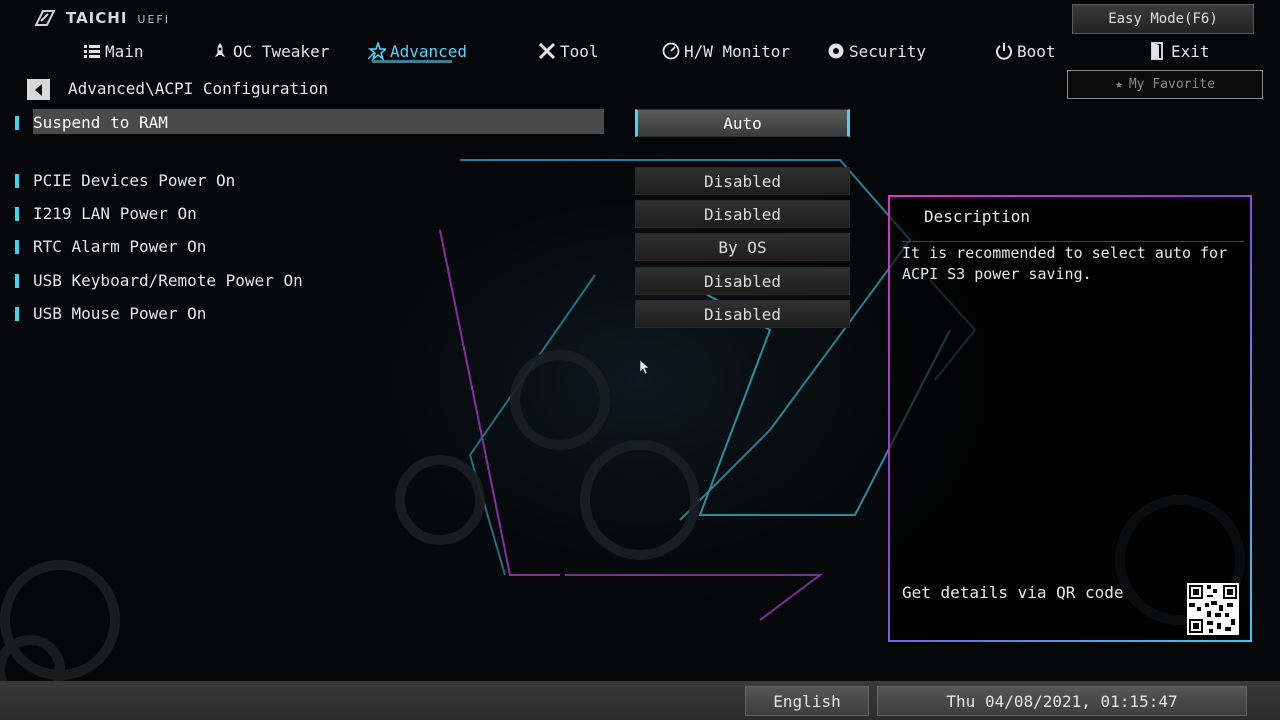  Describe the element at coordinates (100, 122) in the screenshot. I see `setting-label: Suspend to RAM` at that location.